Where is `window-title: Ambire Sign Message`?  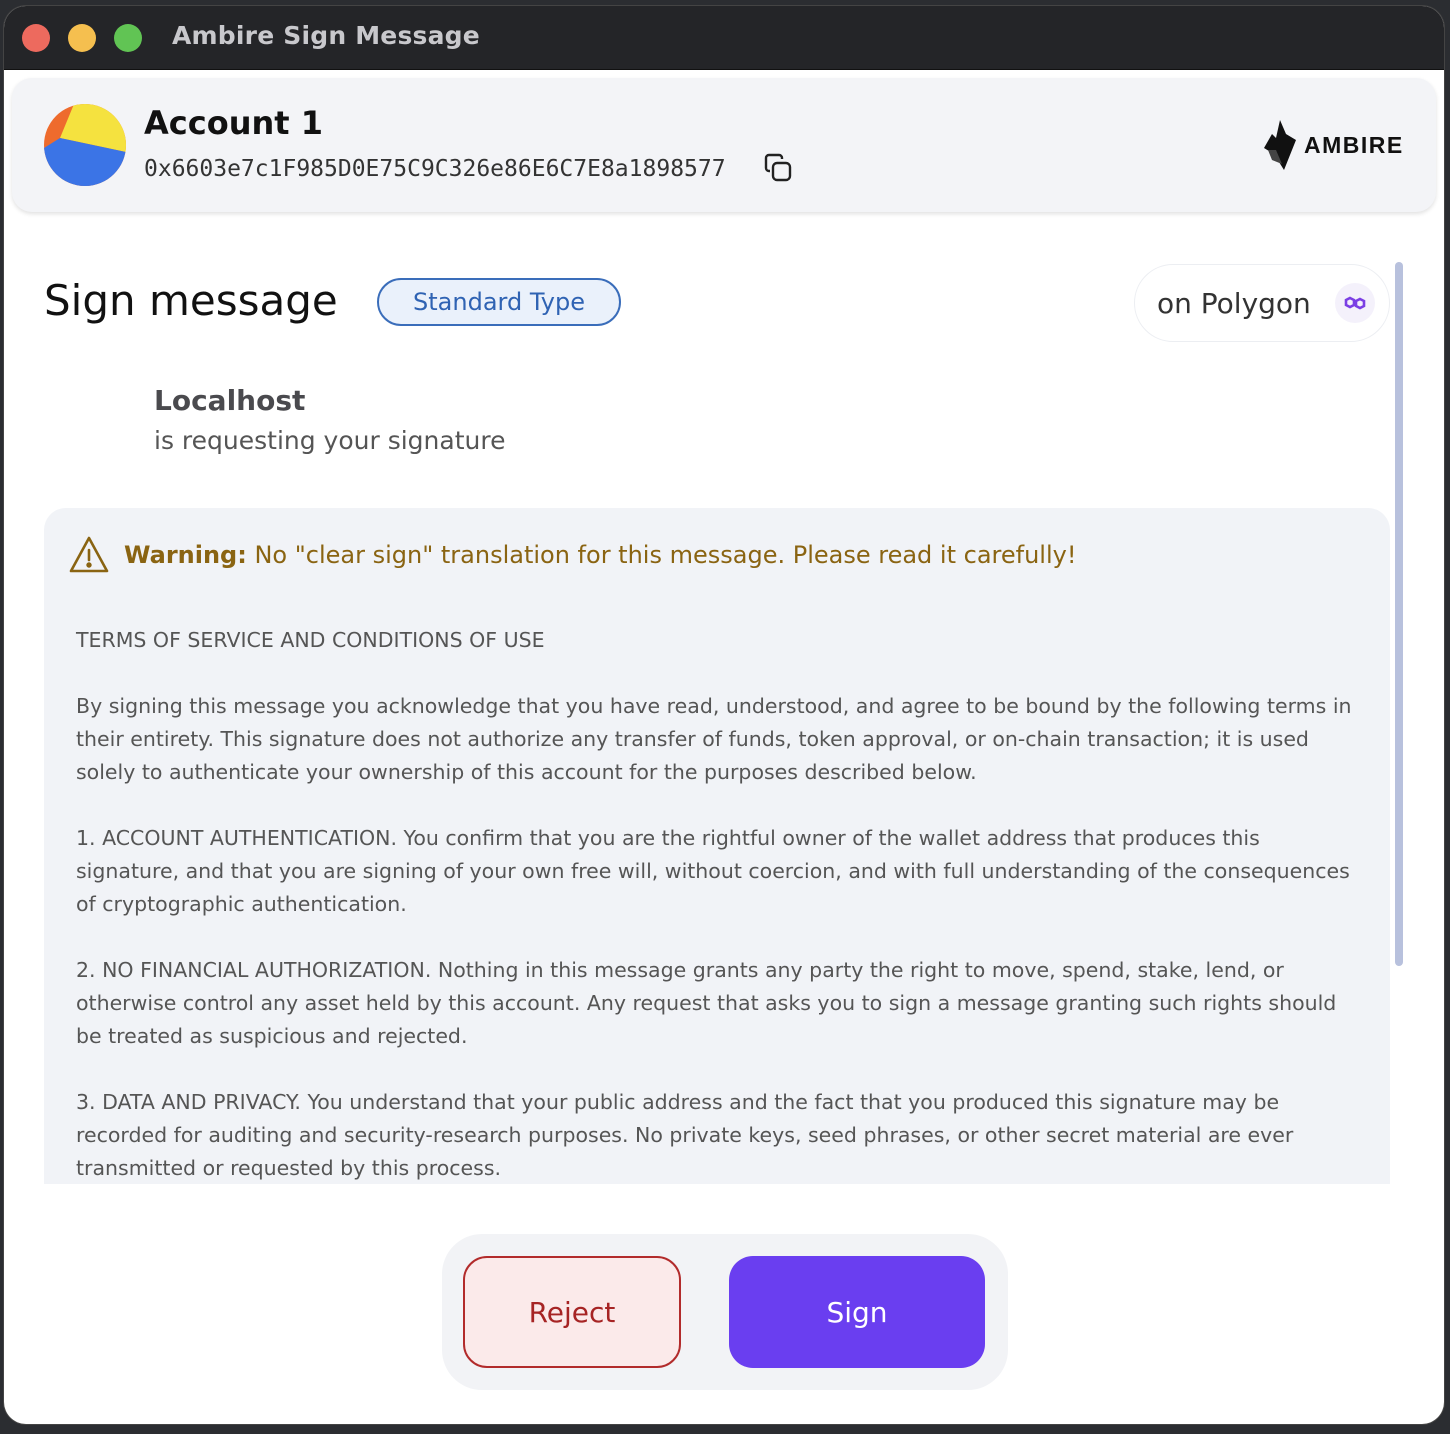
window-title: Ambire Sign Message is located at coordinates (326, 35).